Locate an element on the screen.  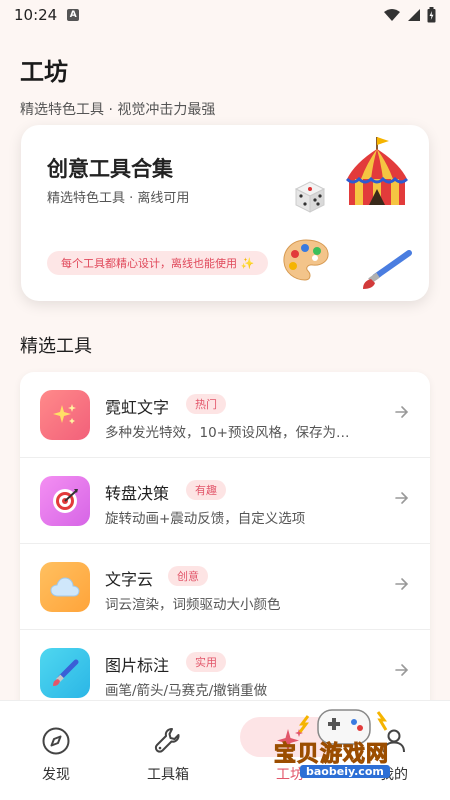
page-title: 工坊 is located at coordinates (44, 72).